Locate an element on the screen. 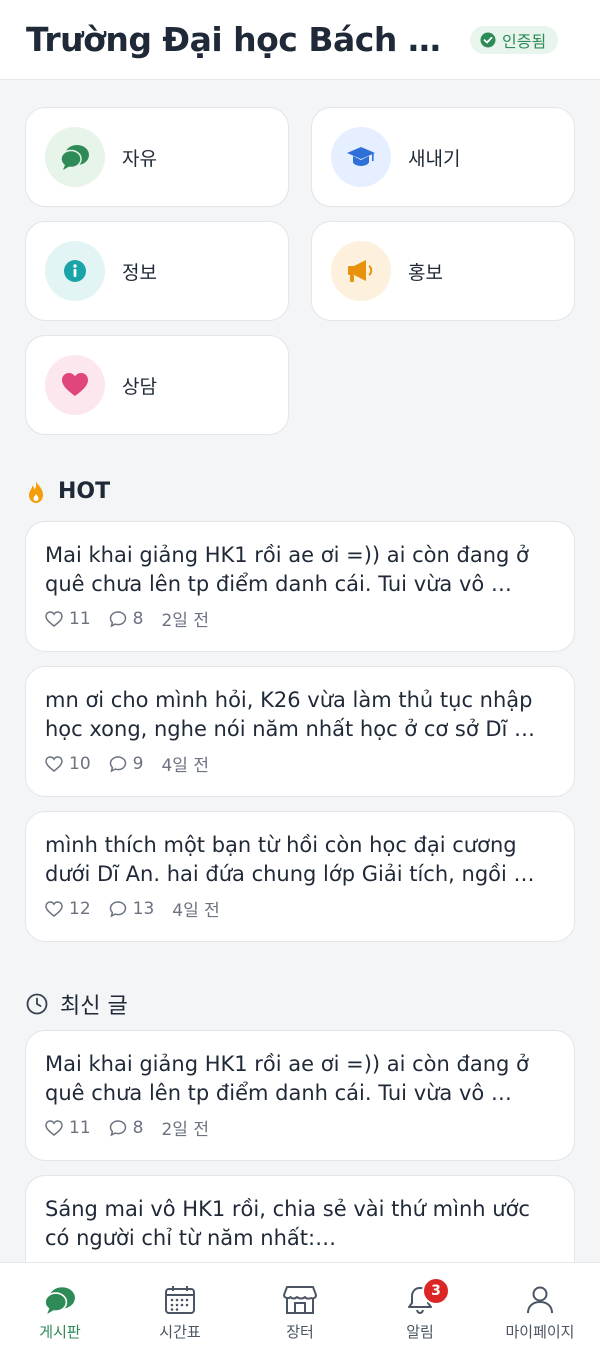 This screenshot has width=600, height=1354. category-counsel: 상담 is located at coordinates (157, 385).